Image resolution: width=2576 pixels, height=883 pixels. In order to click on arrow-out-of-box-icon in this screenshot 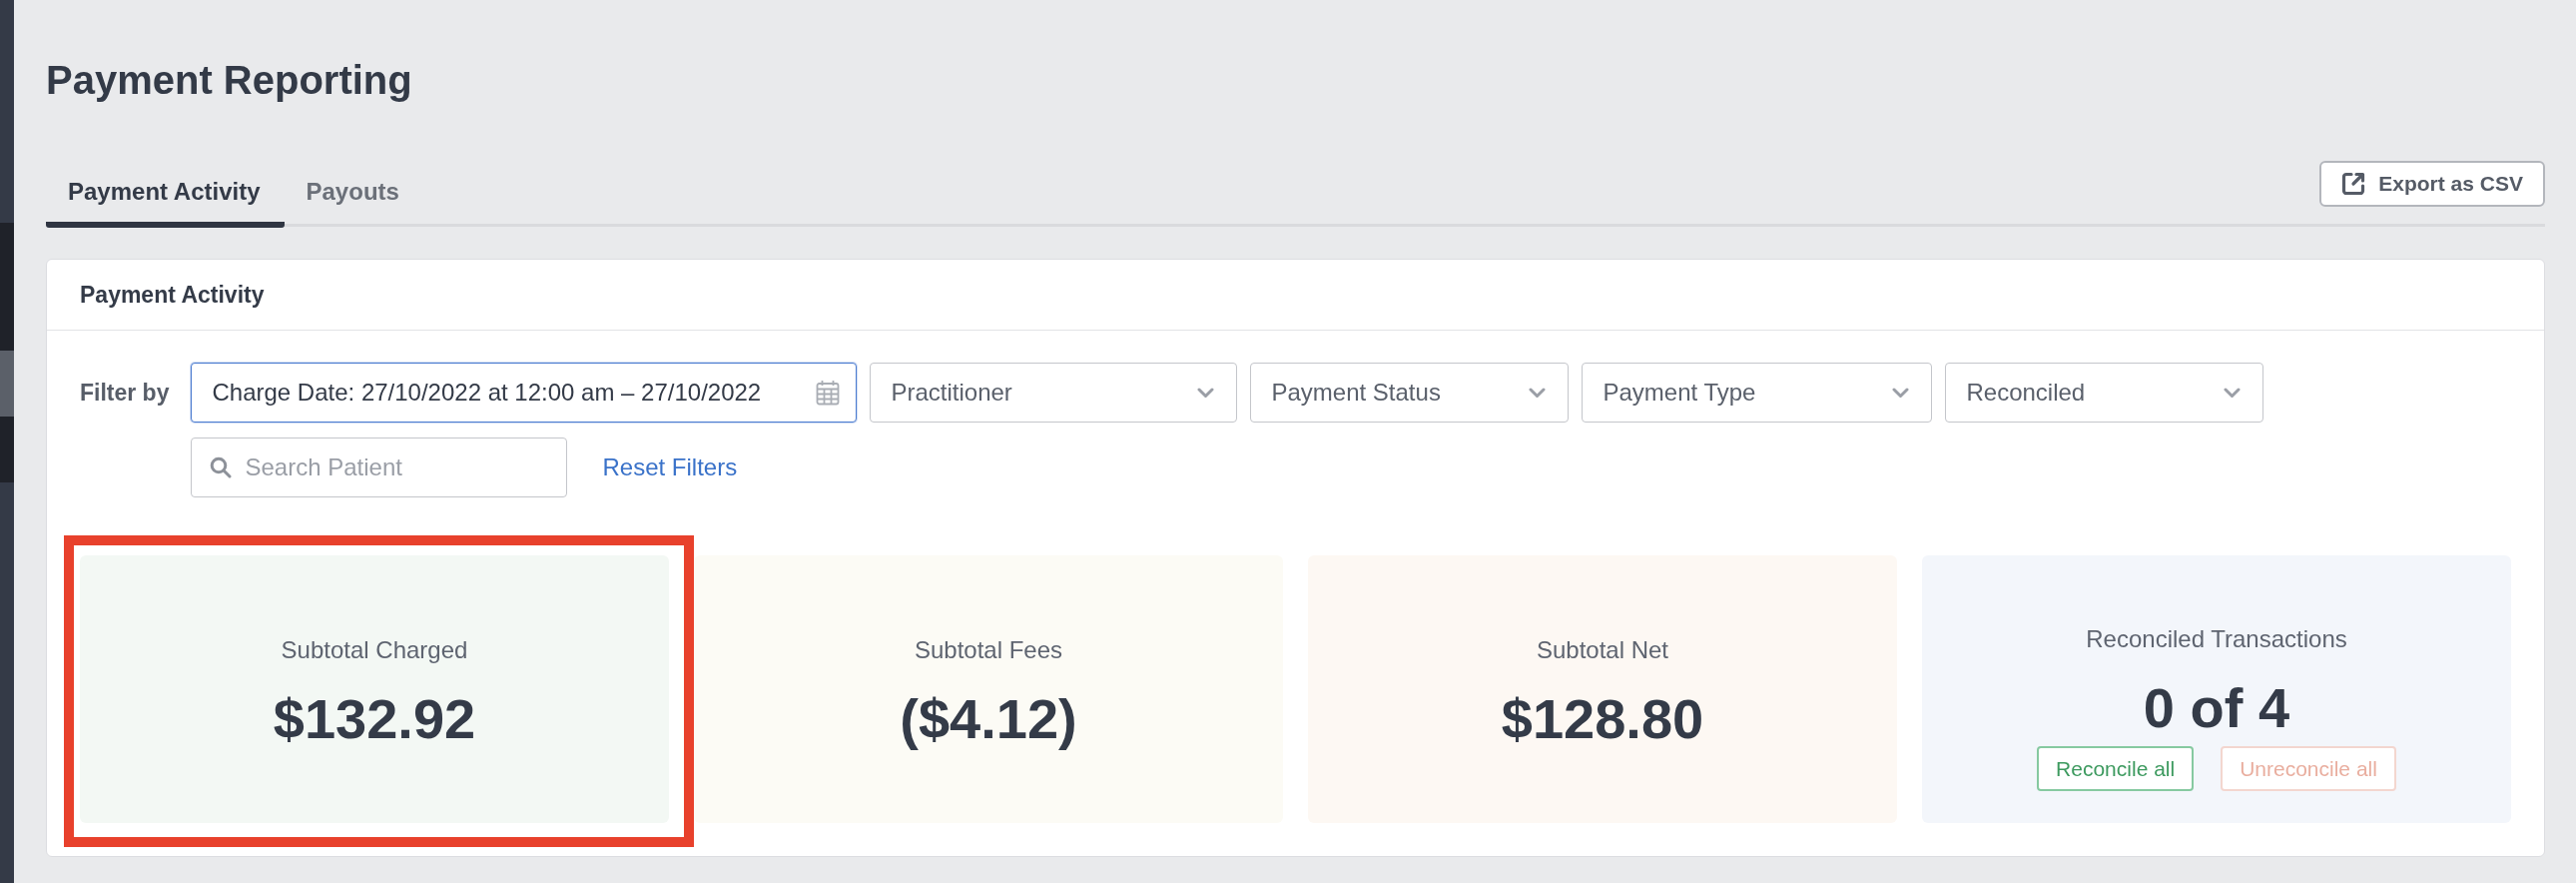, I will do `click(2353, 184)`.